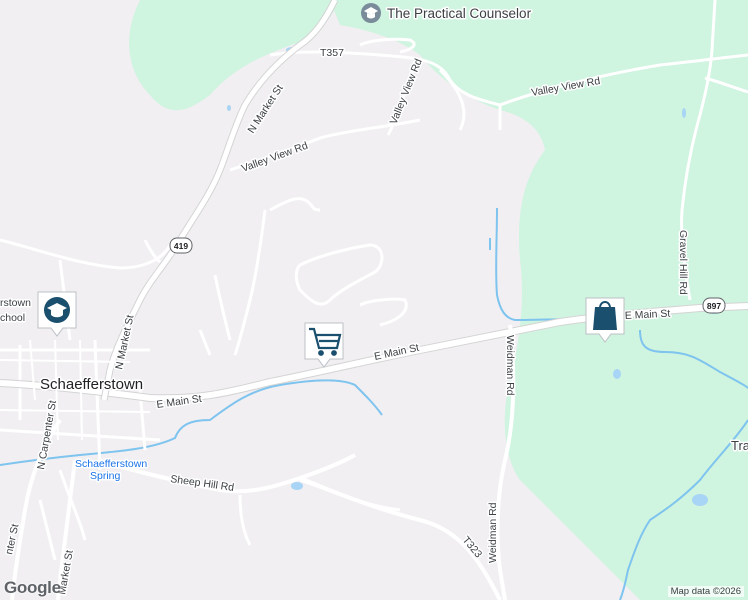 The width and height of the screenshot is (748, 600). Describe the element at coordinates (459, 13) in the screenshot. I see `poi-label: The Practical Counselor` at that location.